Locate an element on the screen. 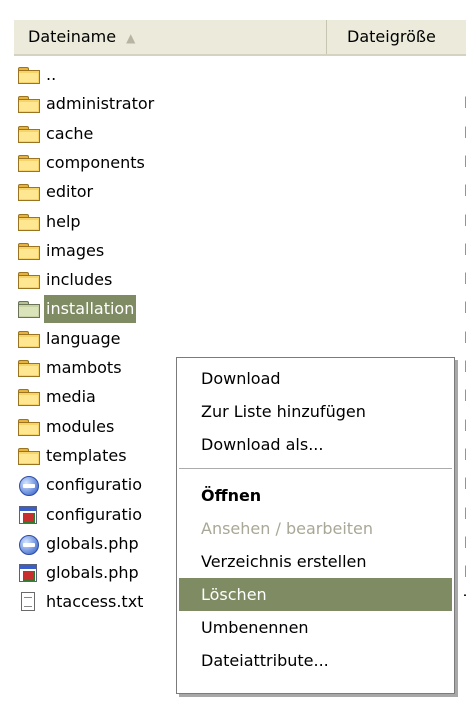  window-frame-top is located at coordinates (233, 7).